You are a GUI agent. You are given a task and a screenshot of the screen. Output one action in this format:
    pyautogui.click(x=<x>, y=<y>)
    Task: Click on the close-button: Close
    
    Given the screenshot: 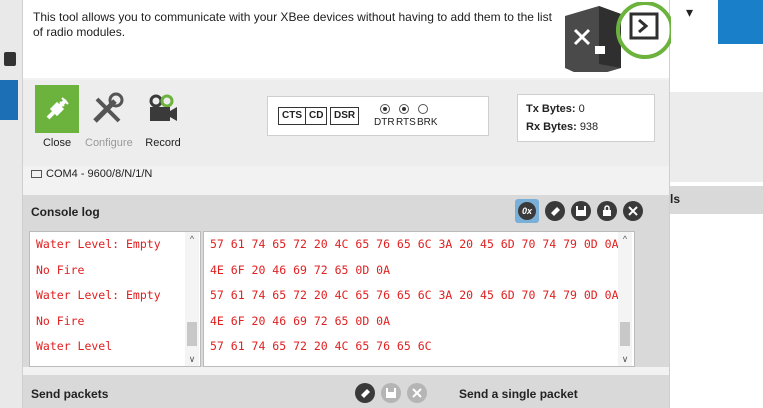 What is the action you would take?
    pyautogui.click(x=57, y=117)
    